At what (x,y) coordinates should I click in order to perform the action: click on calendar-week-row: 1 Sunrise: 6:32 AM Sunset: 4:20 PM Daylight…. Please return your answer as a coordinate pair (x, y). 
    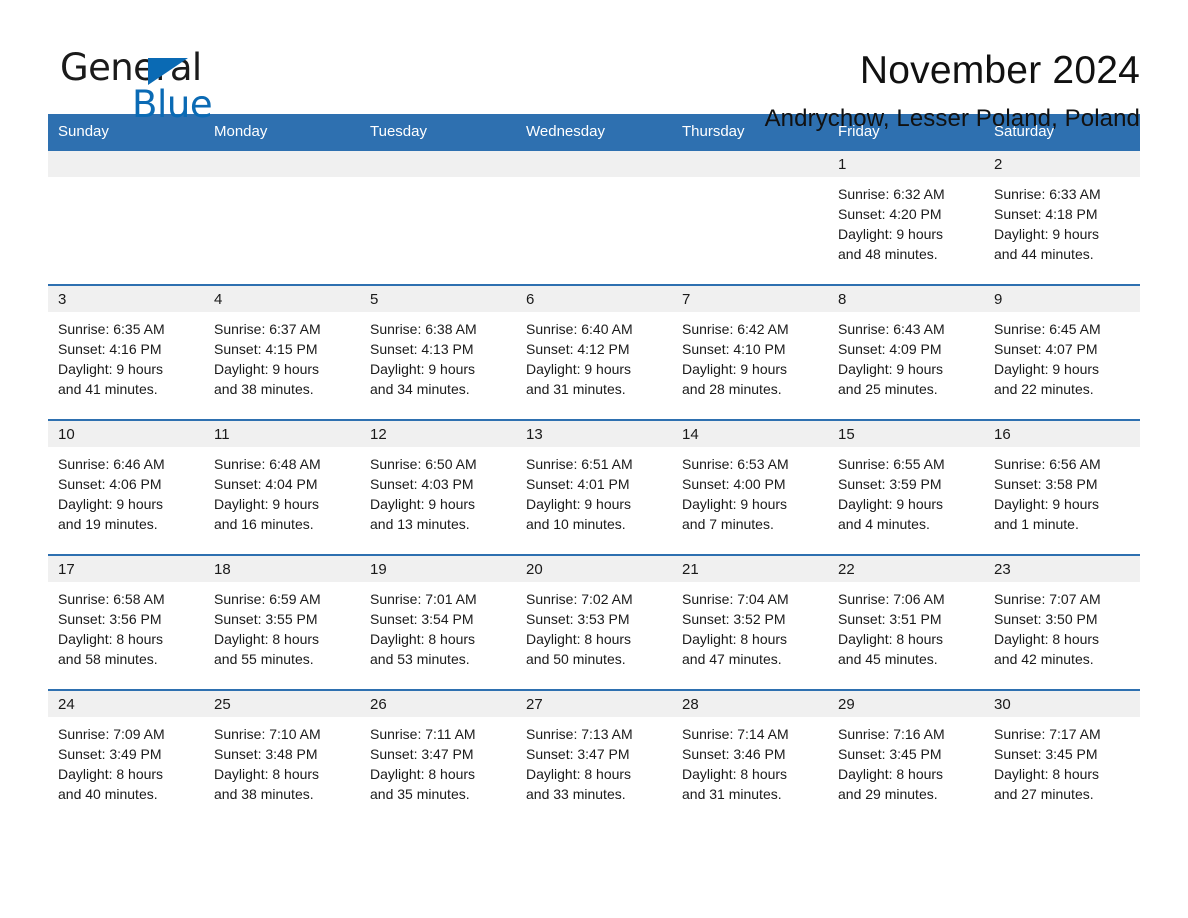
    Looking at the image, I should click on (594, 217).